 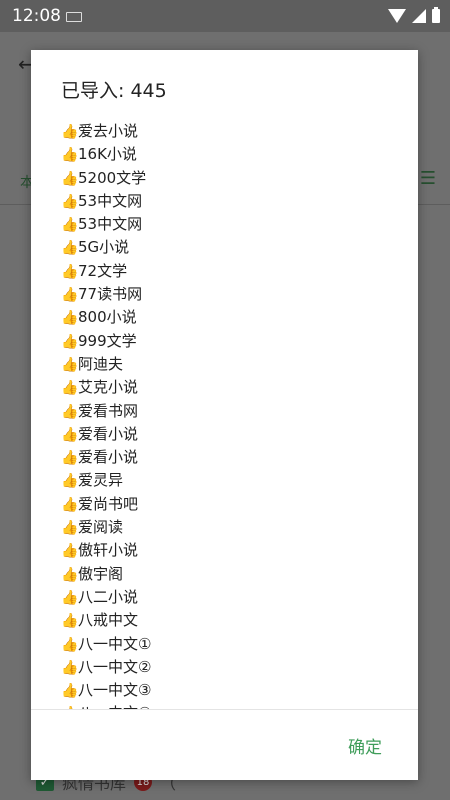 I want to click on list-item: 👍爱灵异, so click(x=226, y=480).